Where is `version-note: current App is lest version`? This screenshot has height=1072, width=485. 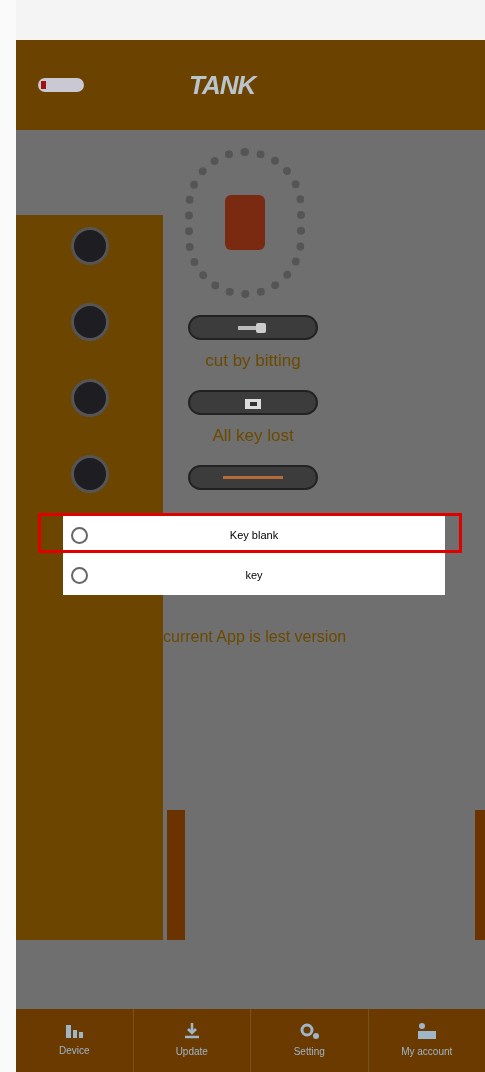
version-note: current App is lest version is located at coordinates (255, 637).